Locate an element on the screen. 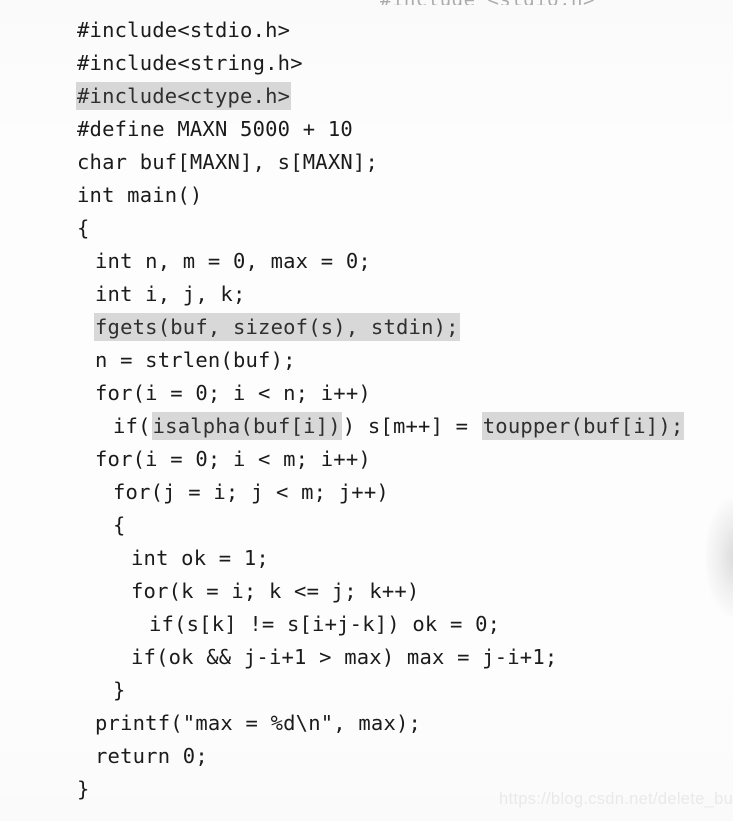 This screenshot has height=821, width=733. code-span: printf("max = %d\n", max); is located at coordinates (258, 723).